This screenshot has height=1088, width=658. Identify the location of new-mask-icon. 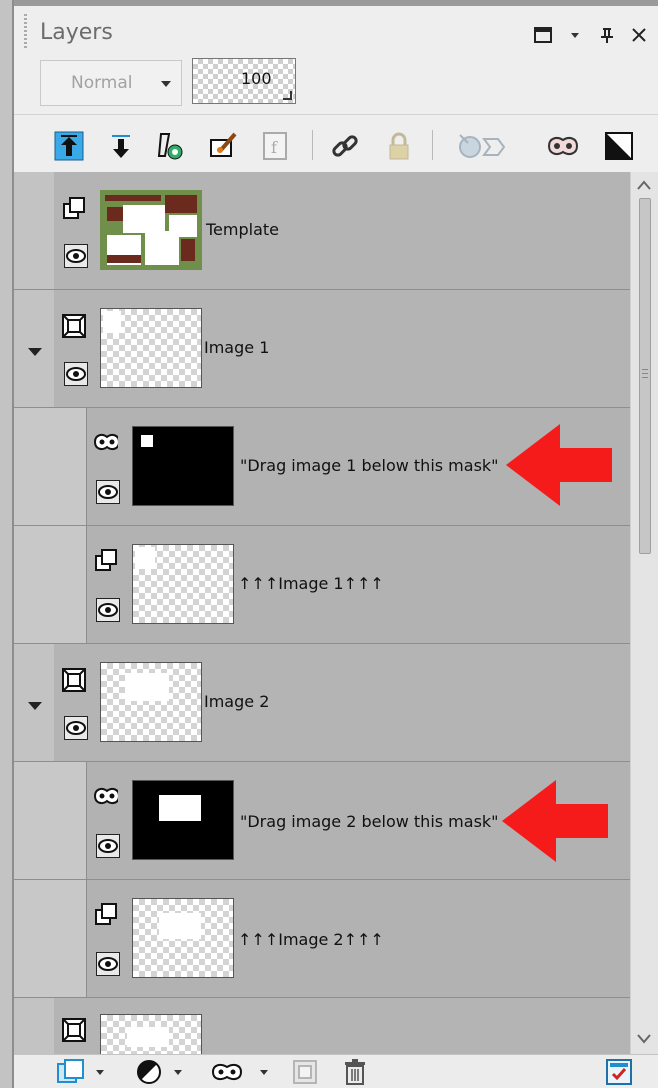
(563, 146).